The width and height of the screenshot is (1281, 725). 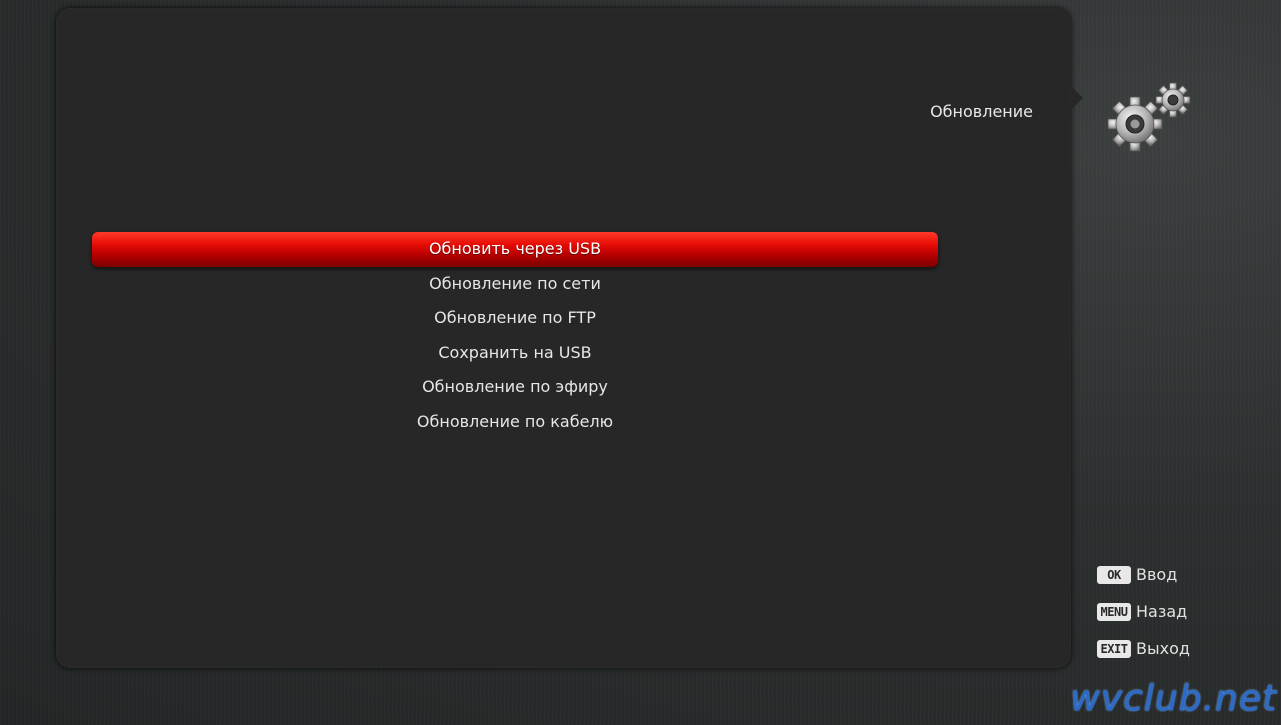 What do you see at coordinates (1182, 574) in the screenshot?
I see `hint-ok: OK Ввод` at bounding box center [1182, 574].